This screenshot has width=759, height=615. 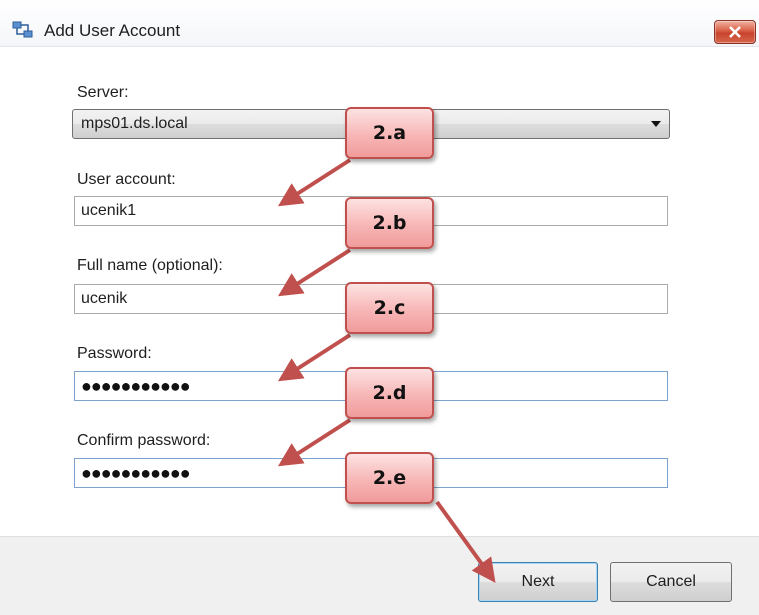 What do you see at coordinates (22, 29) in the screenshot?
I see `network-users-icon` at bounding box center [22, 29].